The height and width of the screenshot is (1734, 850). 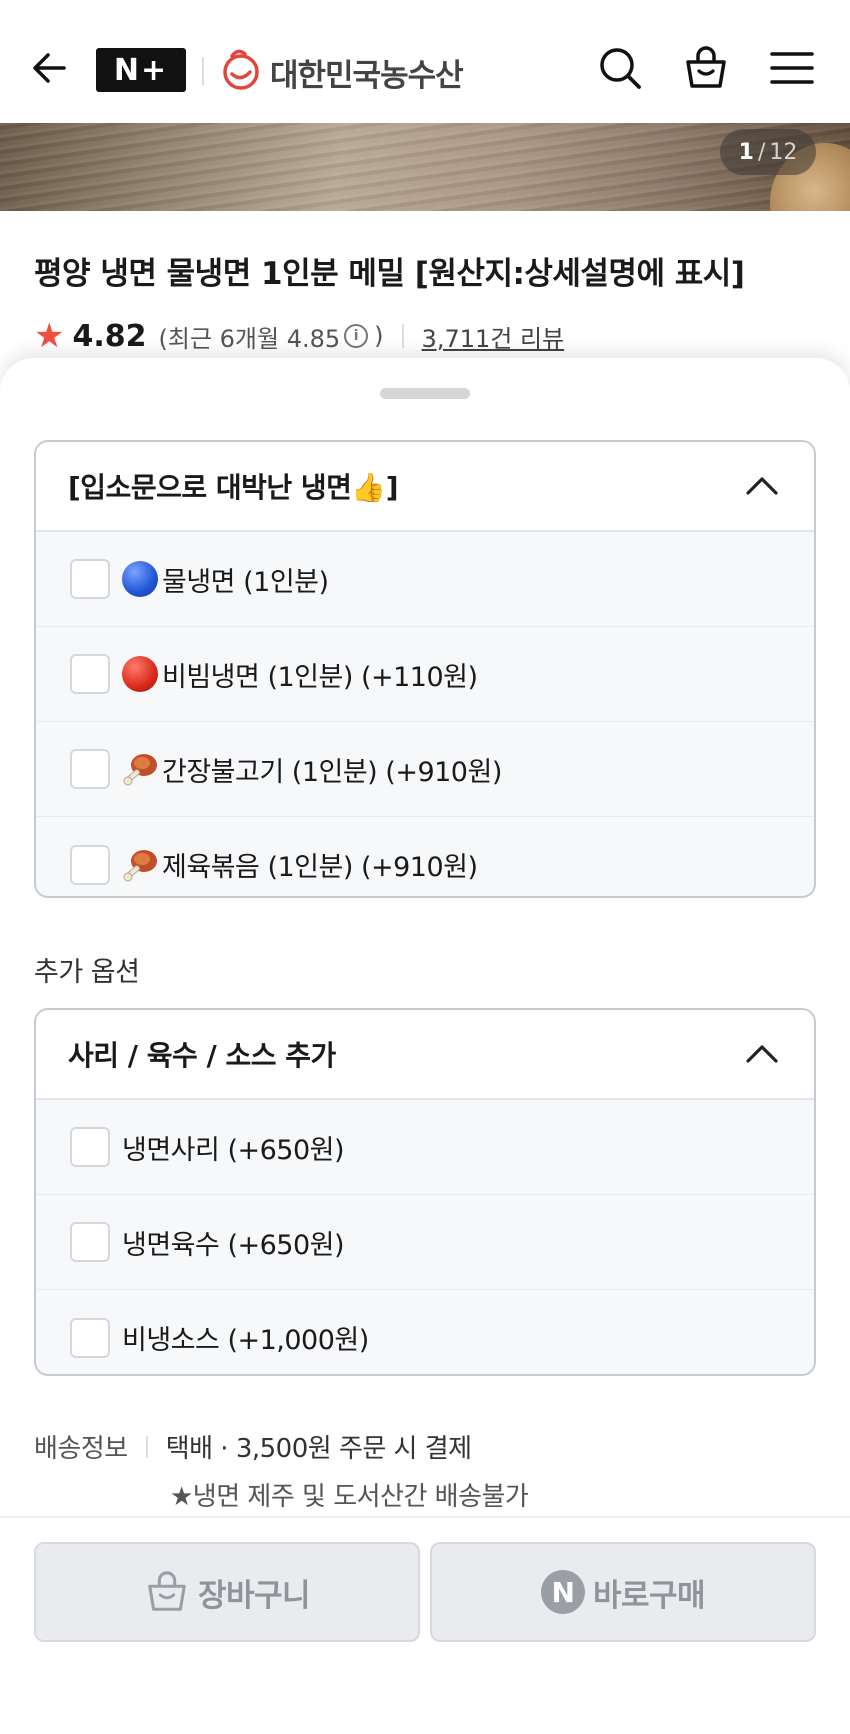 I want to click on nplus-logo: N+, so click(x=141, y=70).